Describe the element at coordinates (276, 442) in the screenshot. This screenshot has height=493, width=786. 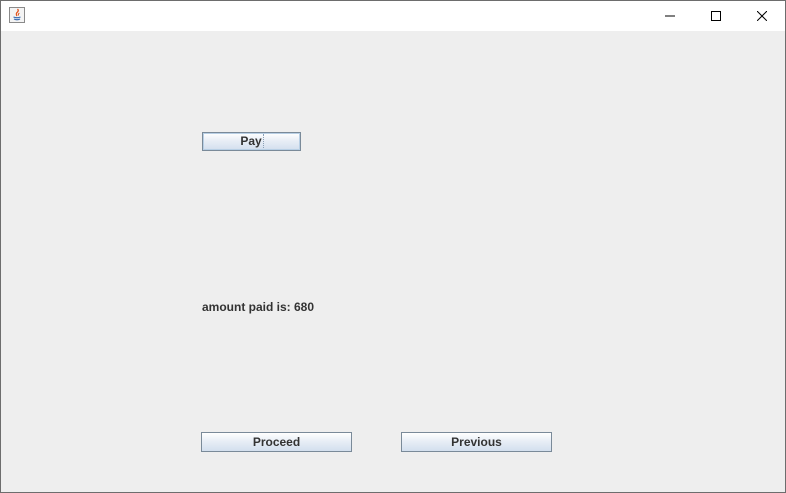
I see `proceed-button: Proceed` at that location.